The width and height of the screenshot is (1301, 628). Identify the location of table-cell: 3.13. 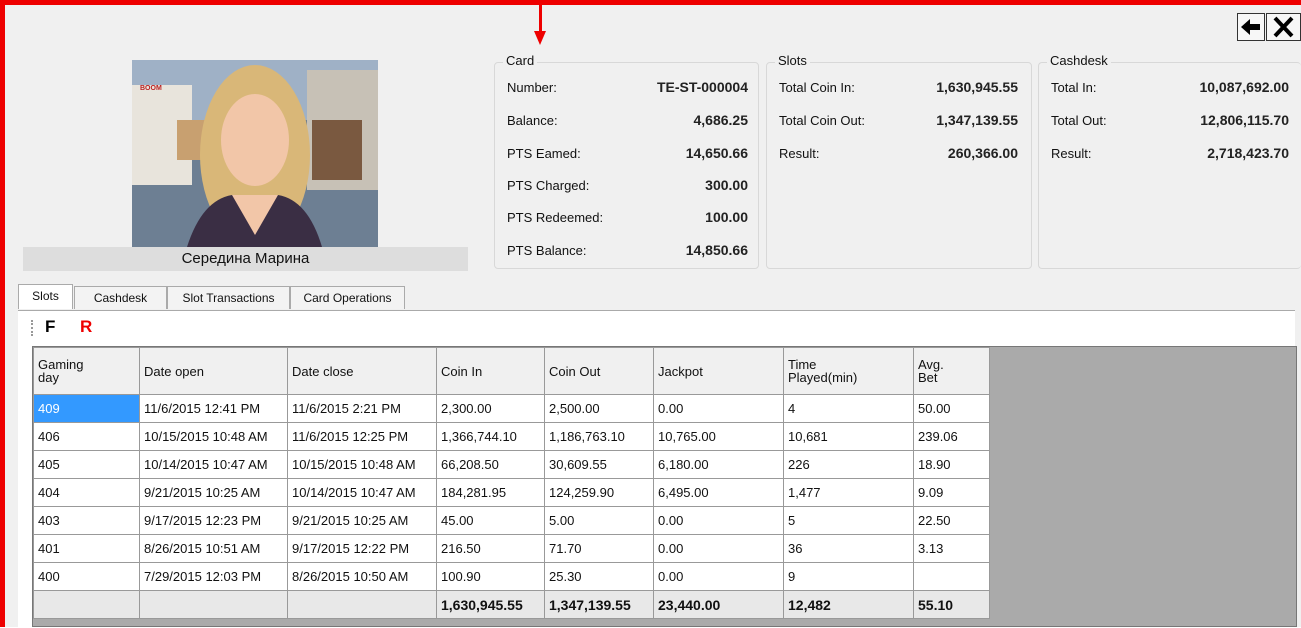
(951, 548).